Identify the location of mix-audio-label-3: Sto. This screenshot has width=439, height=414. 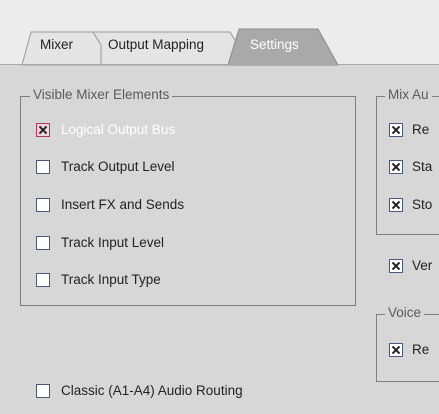
(422, 204).